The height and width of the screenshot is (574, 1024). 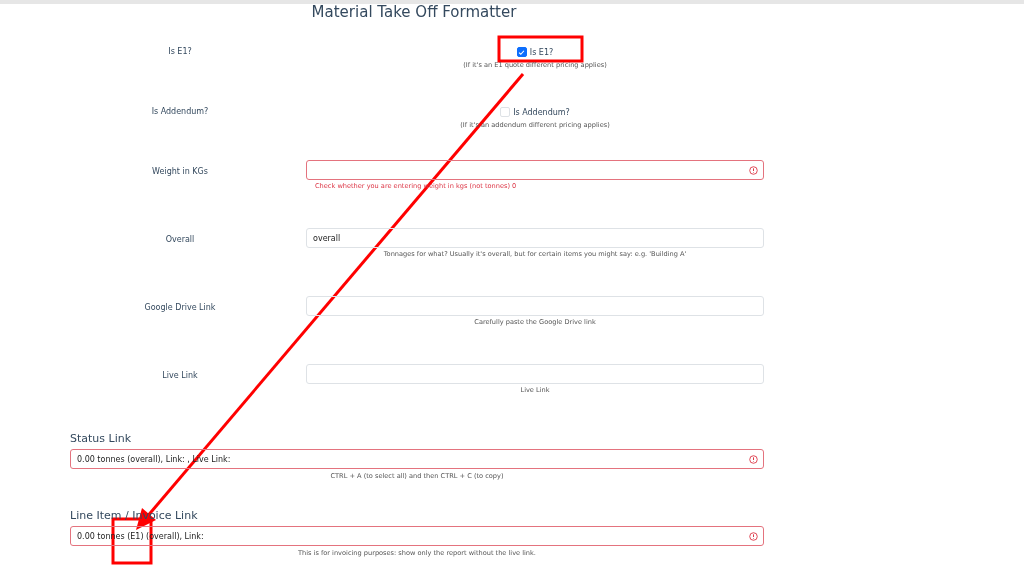 I want to click on field-label: Overall, so click(x=180, y=240).